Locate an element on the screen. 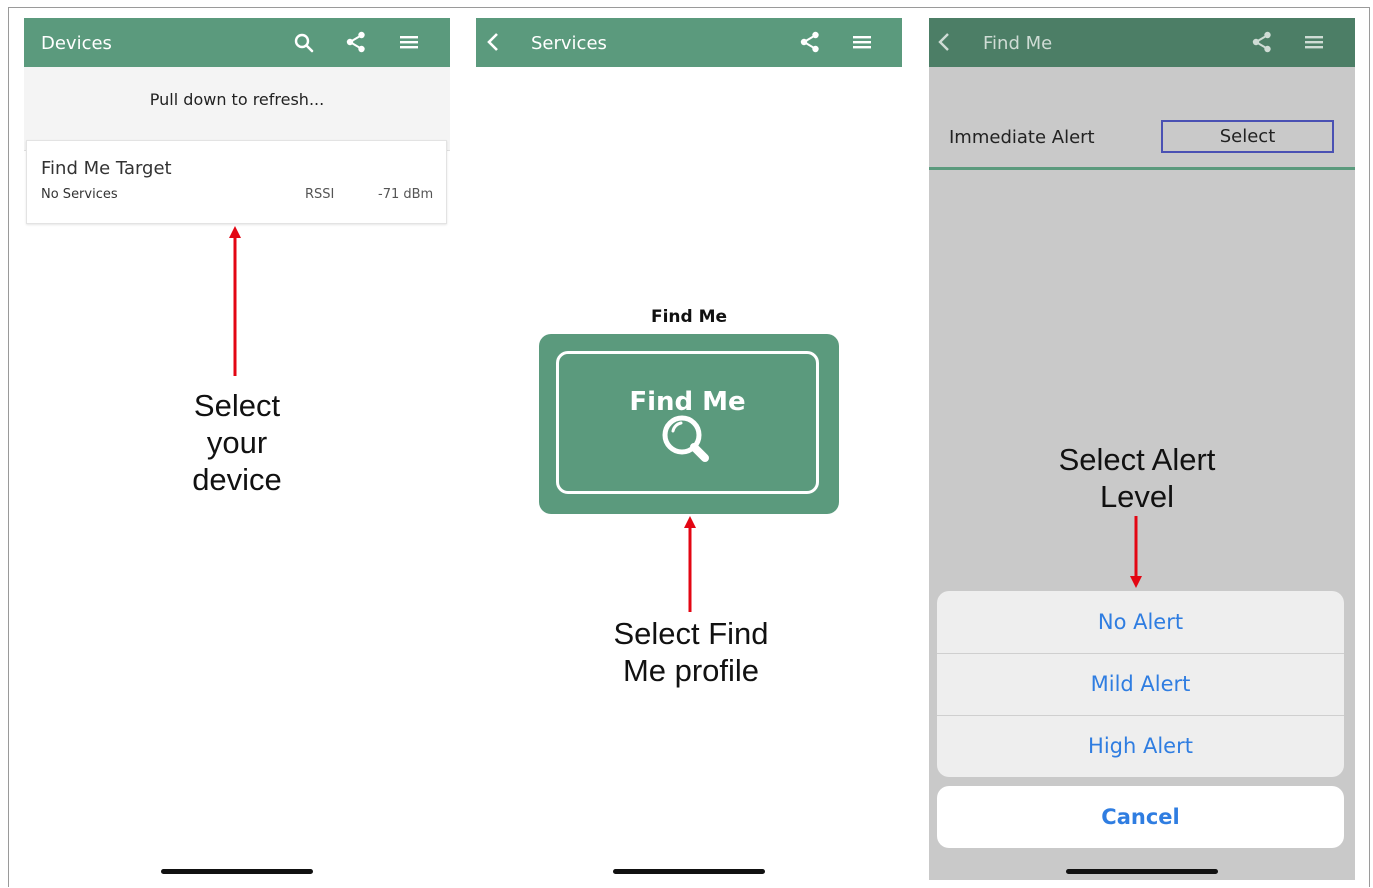 Image resolution: width=1373 pixels, height=888 pixels. magnifier-icon is located at coordinates (685, 438).